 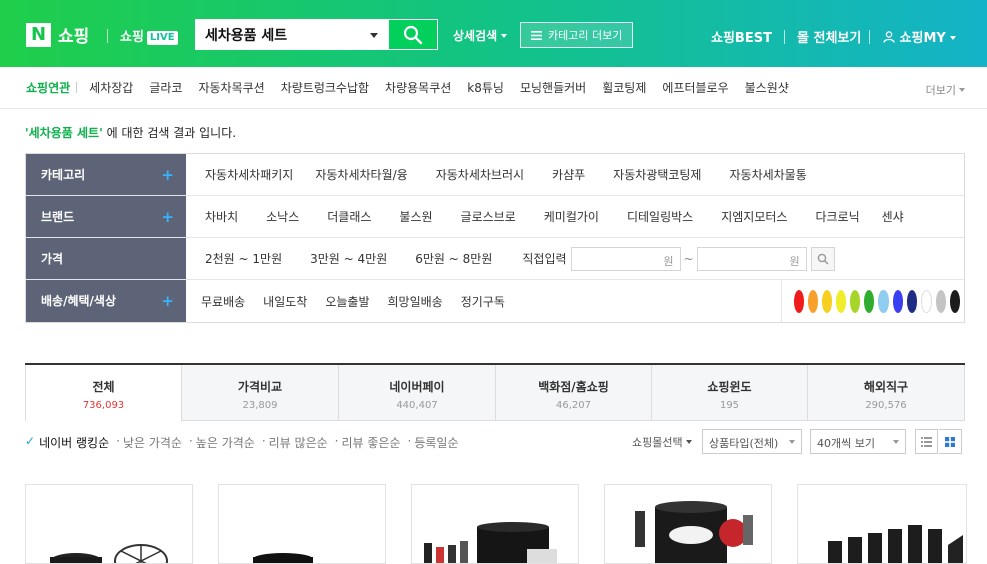 What do you see at coordinates (249, 174) in the screenshot?
I see `filter-item: 자동차세차패키지` at bounding box center [249, 174].